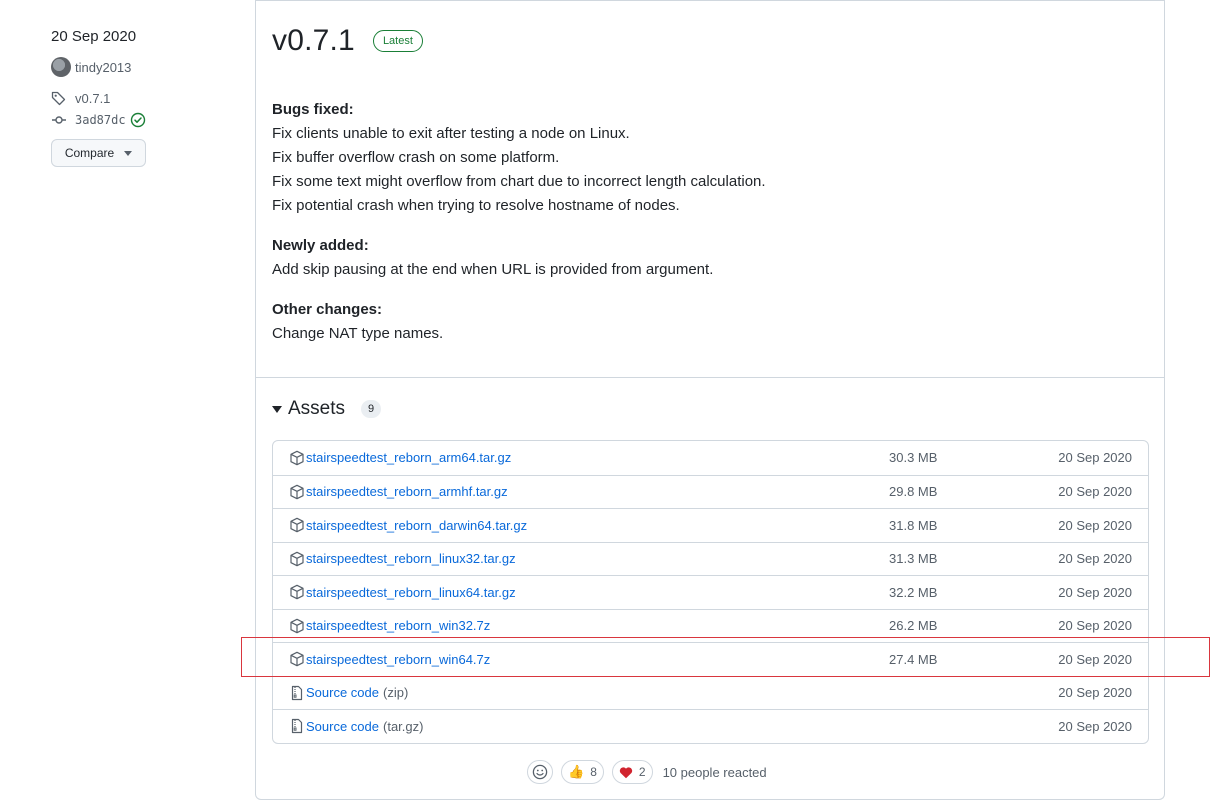  What do you see at coordinates (593, 772) in the screenshot?
I see `thumbs-up-count: 8` at bounding box center [593, 772].